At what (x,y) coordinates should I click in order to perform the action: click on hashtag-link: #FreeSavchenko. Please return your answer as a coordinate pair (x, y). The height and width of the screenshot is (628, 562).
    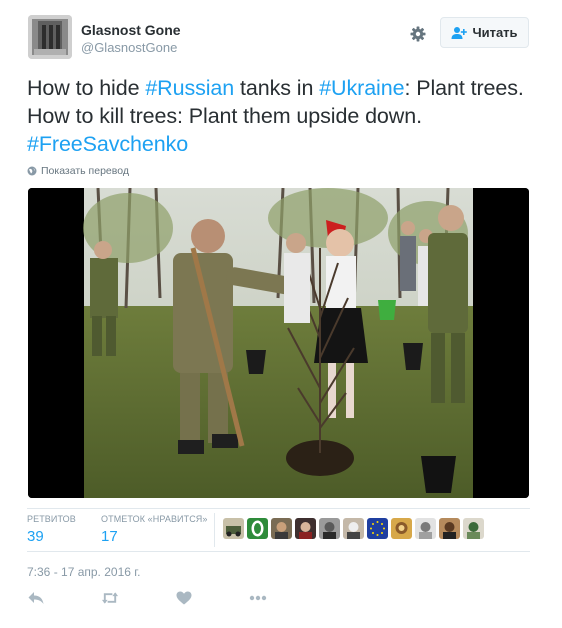
    Looking at the image, I should click on (107, 144).